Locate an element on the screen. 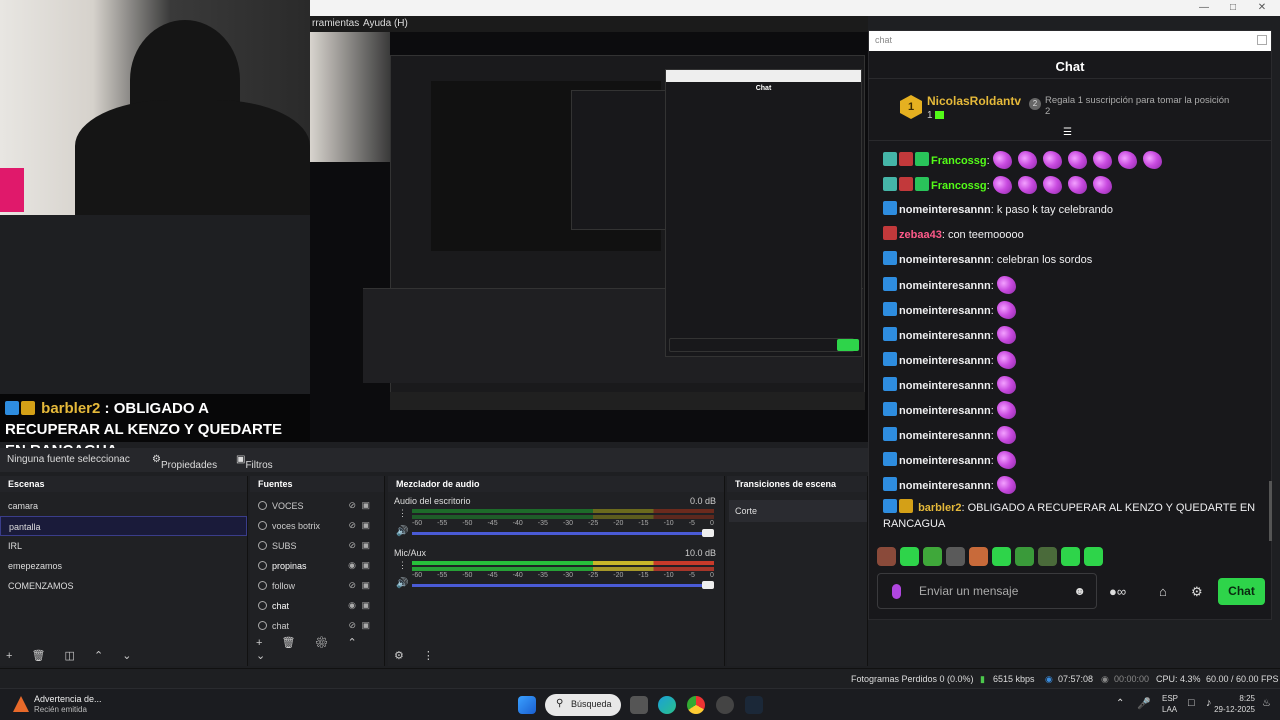 This screenshot has width=1280, height=720. chrome-icon is located at coordinates (696, 705).